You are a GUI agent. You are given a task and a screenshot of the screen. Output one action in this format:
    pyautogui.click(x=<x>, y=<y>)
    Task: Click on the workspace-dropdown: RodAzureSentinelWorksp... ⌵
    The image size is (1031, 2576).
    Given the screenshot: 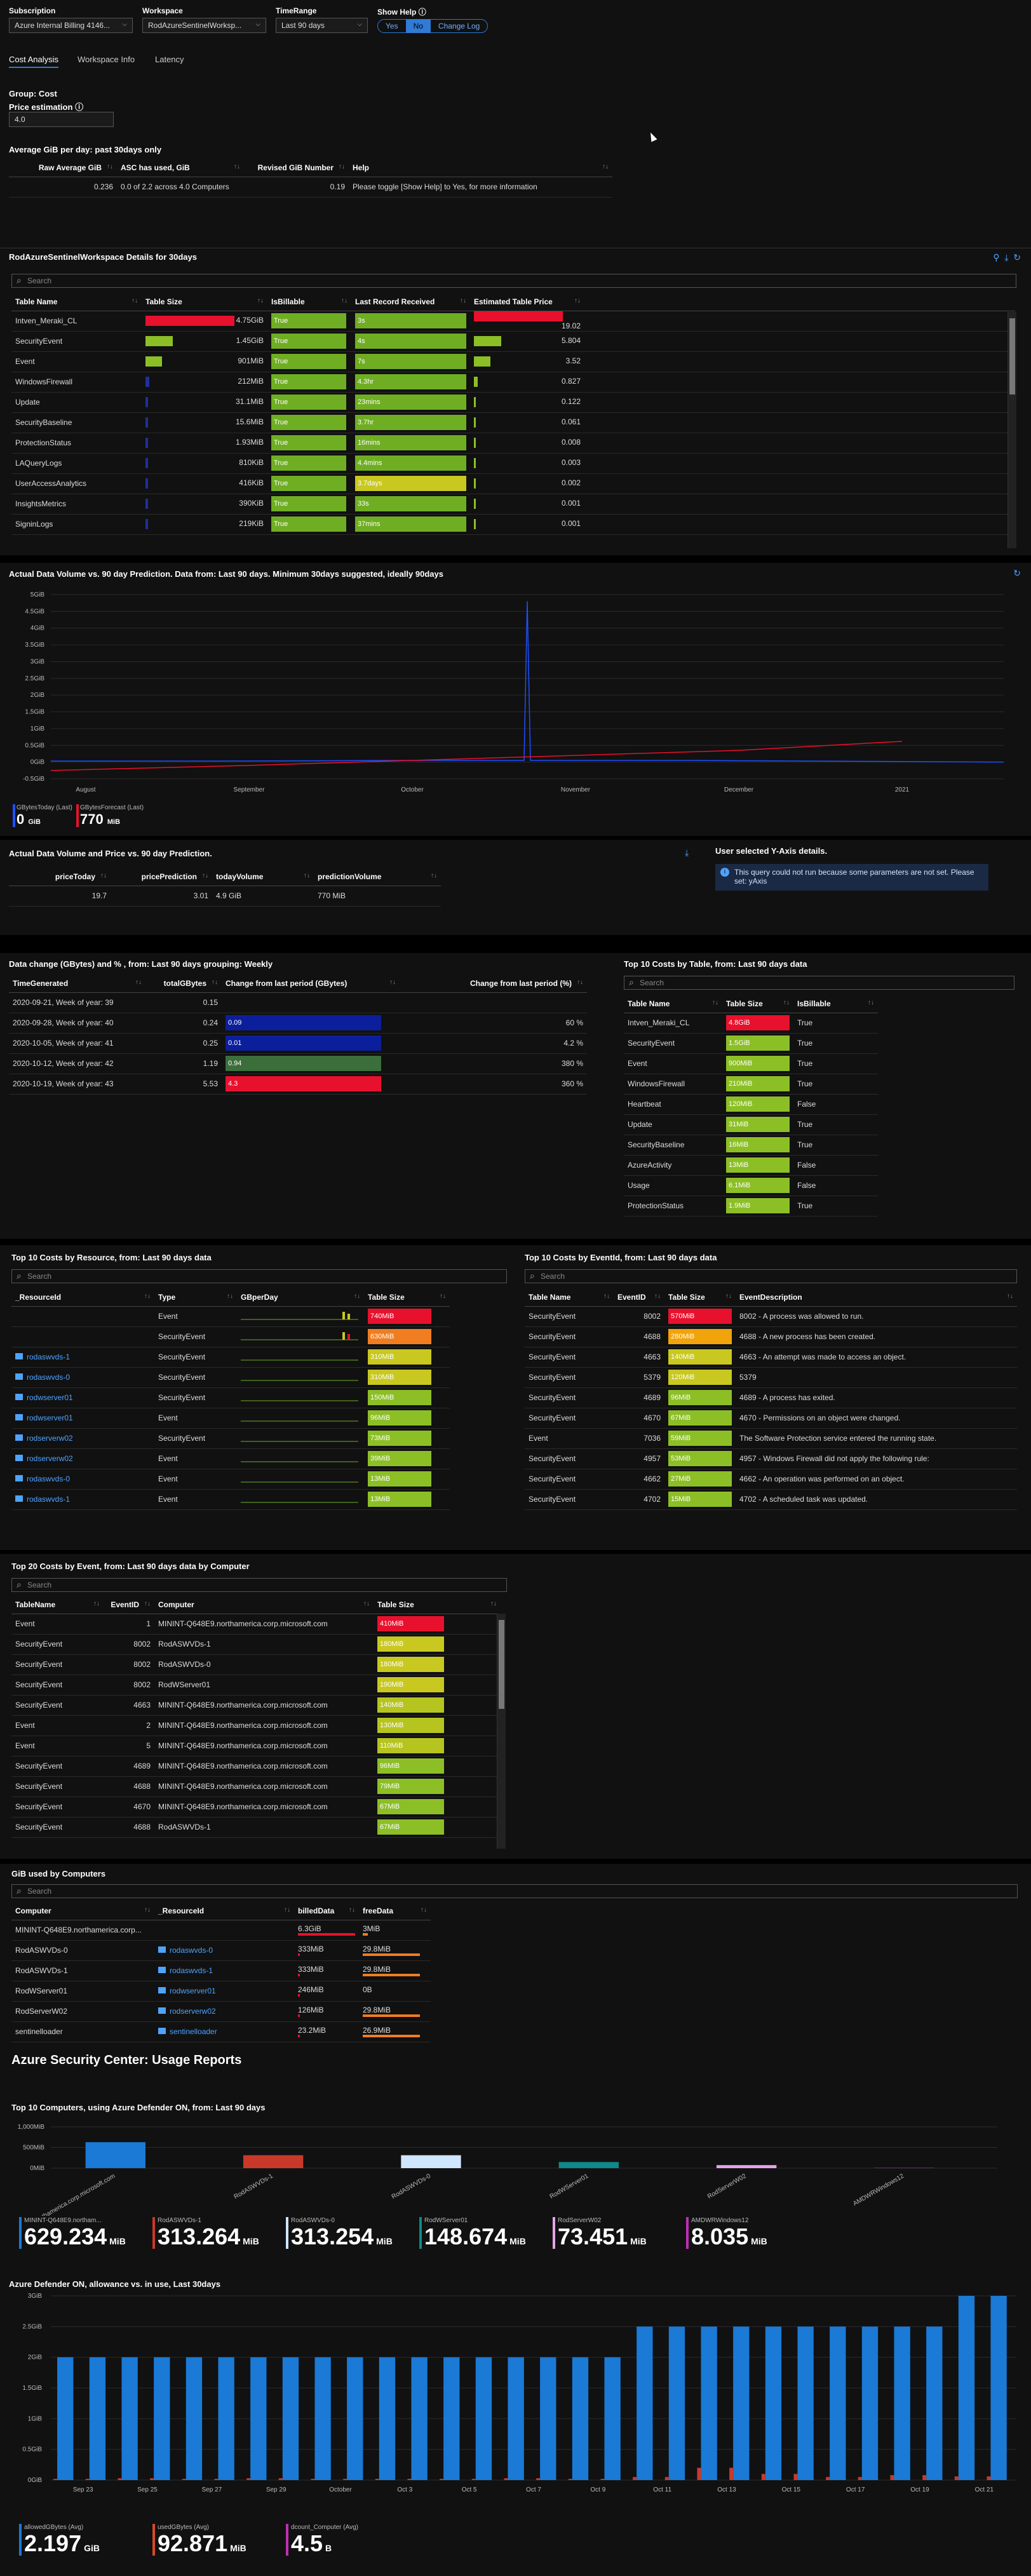 What is the action you would take?
    pyautogui.click(x=204, y=25)
    